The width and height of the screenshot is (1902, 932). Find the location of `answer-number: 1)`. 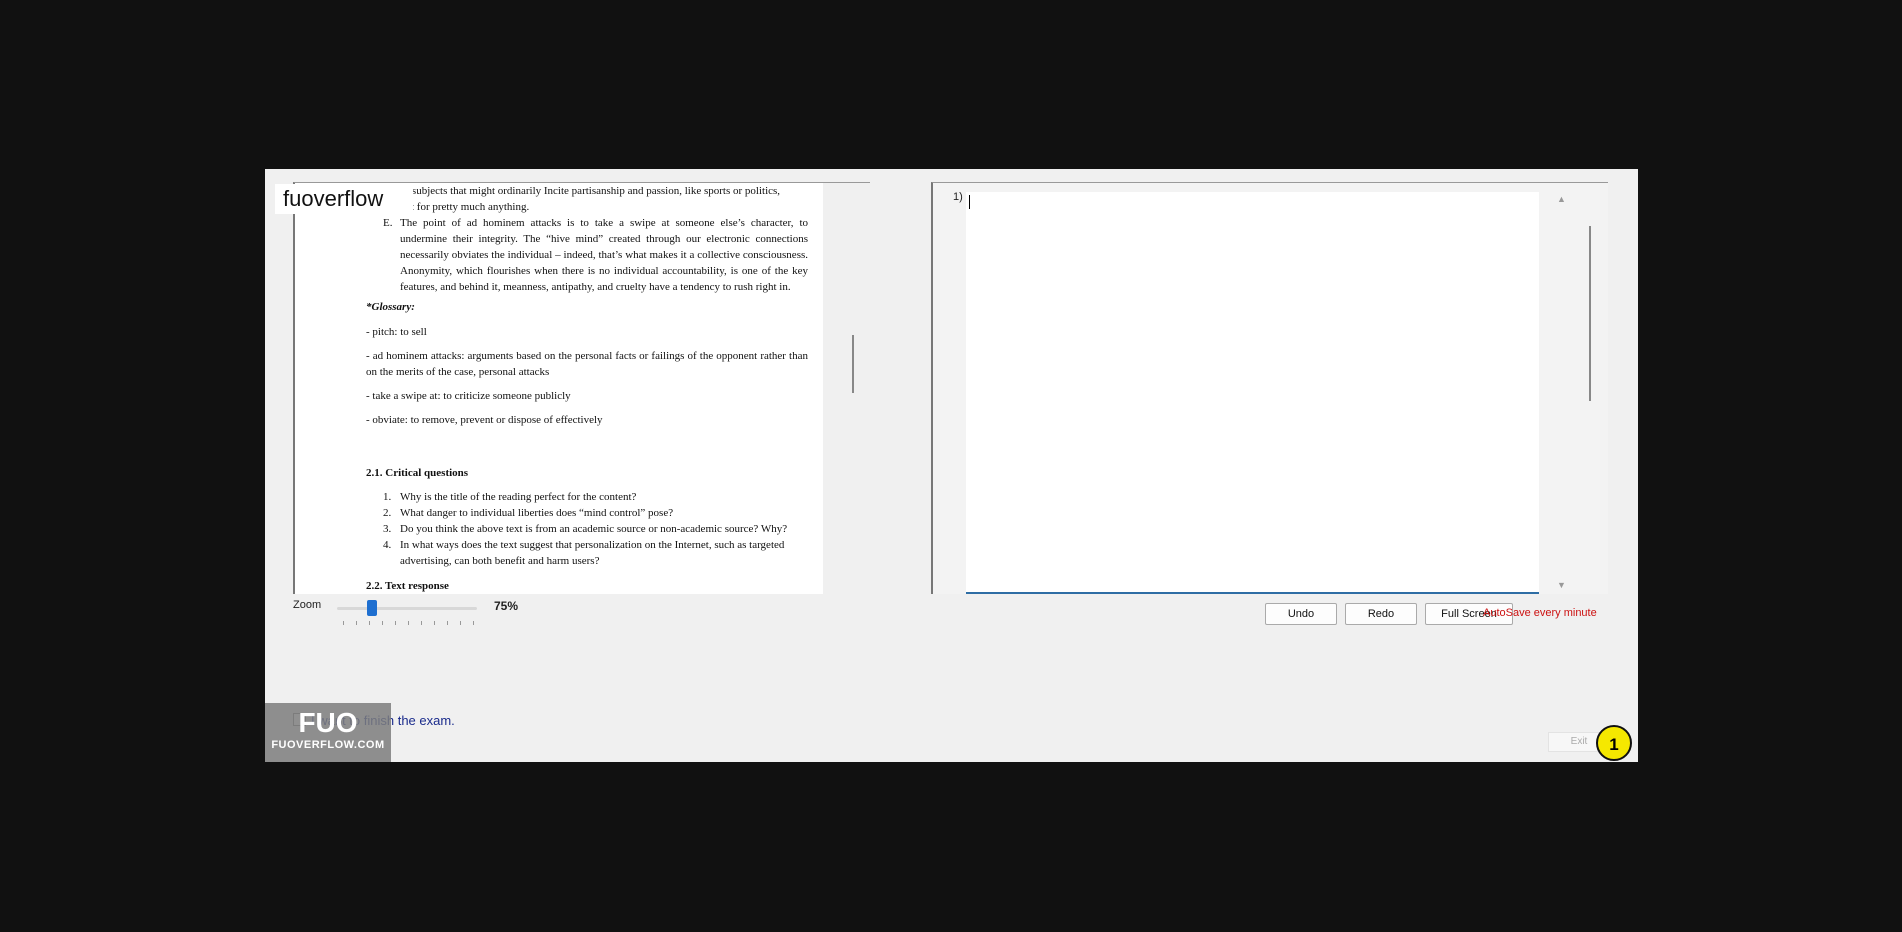

answer-number: 1) is located at coordinates (958, 197).